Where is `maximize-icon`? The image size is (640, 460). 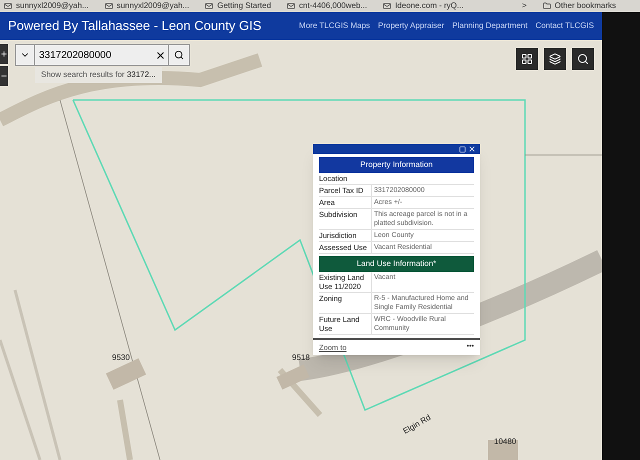 maximize-icon is located at coordinates (462, 149).